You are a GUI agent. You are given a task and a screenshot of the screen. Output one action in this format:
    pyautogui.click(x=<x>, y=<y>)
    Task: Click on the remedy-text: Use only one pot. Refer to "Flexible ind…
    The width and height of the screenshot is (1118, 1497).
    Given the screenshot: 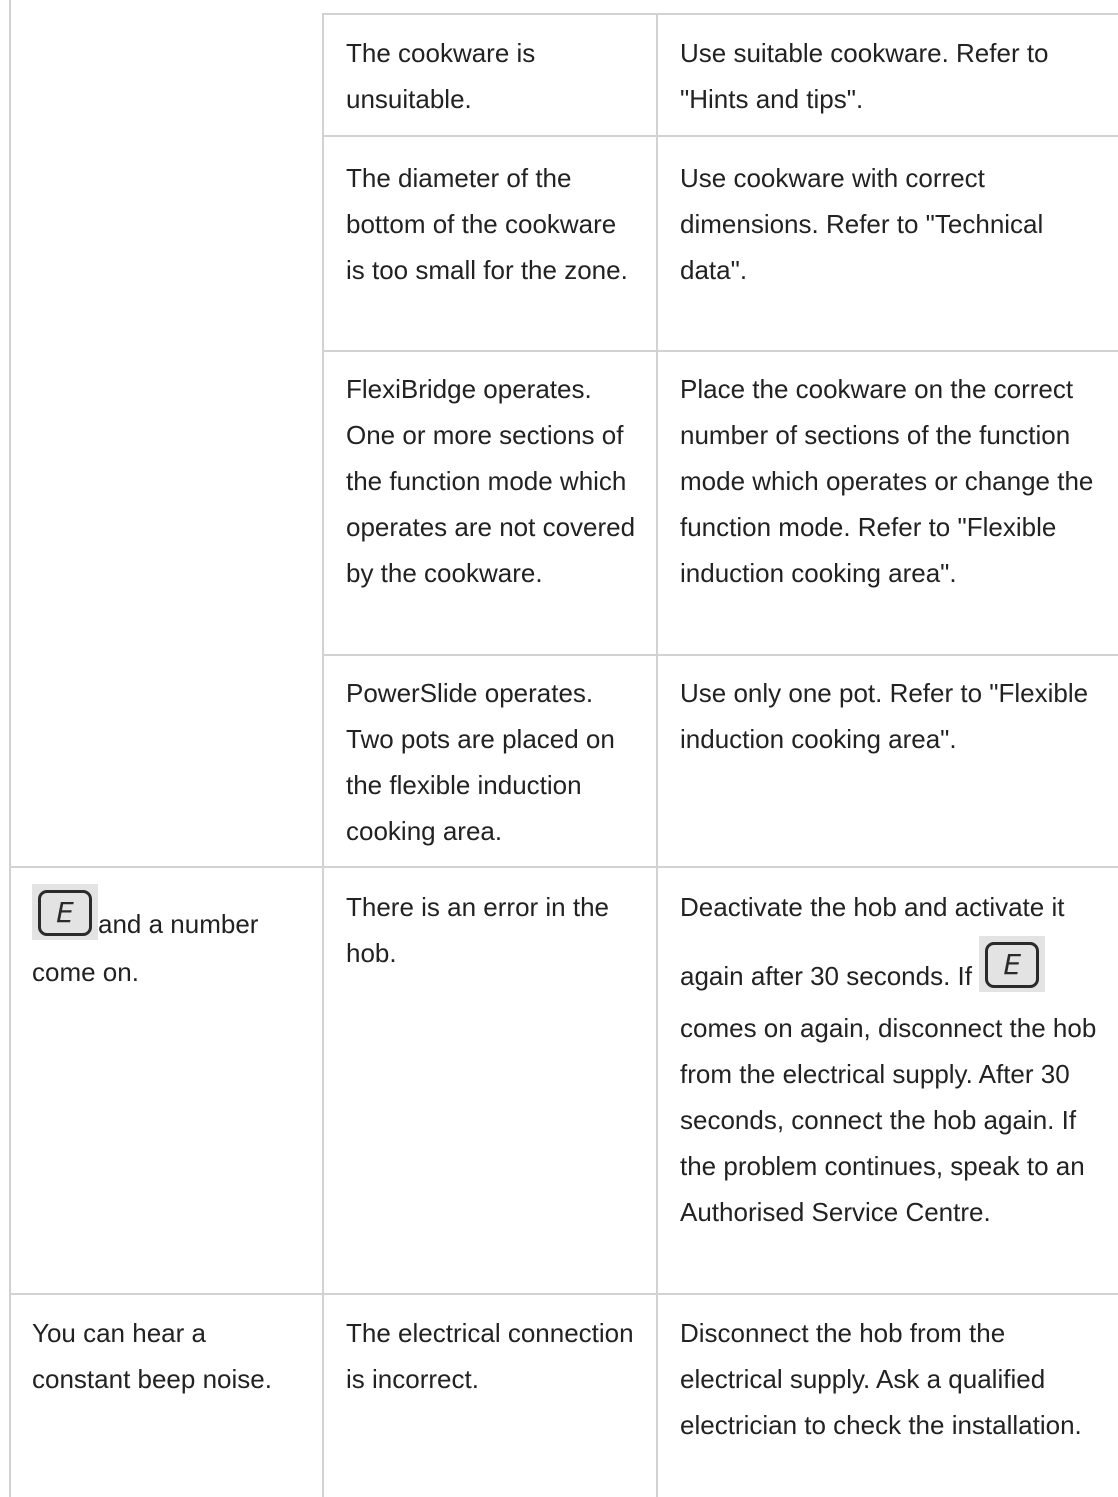 What is the action you would take?
    pyautogui.click(x=884, y=716)
    